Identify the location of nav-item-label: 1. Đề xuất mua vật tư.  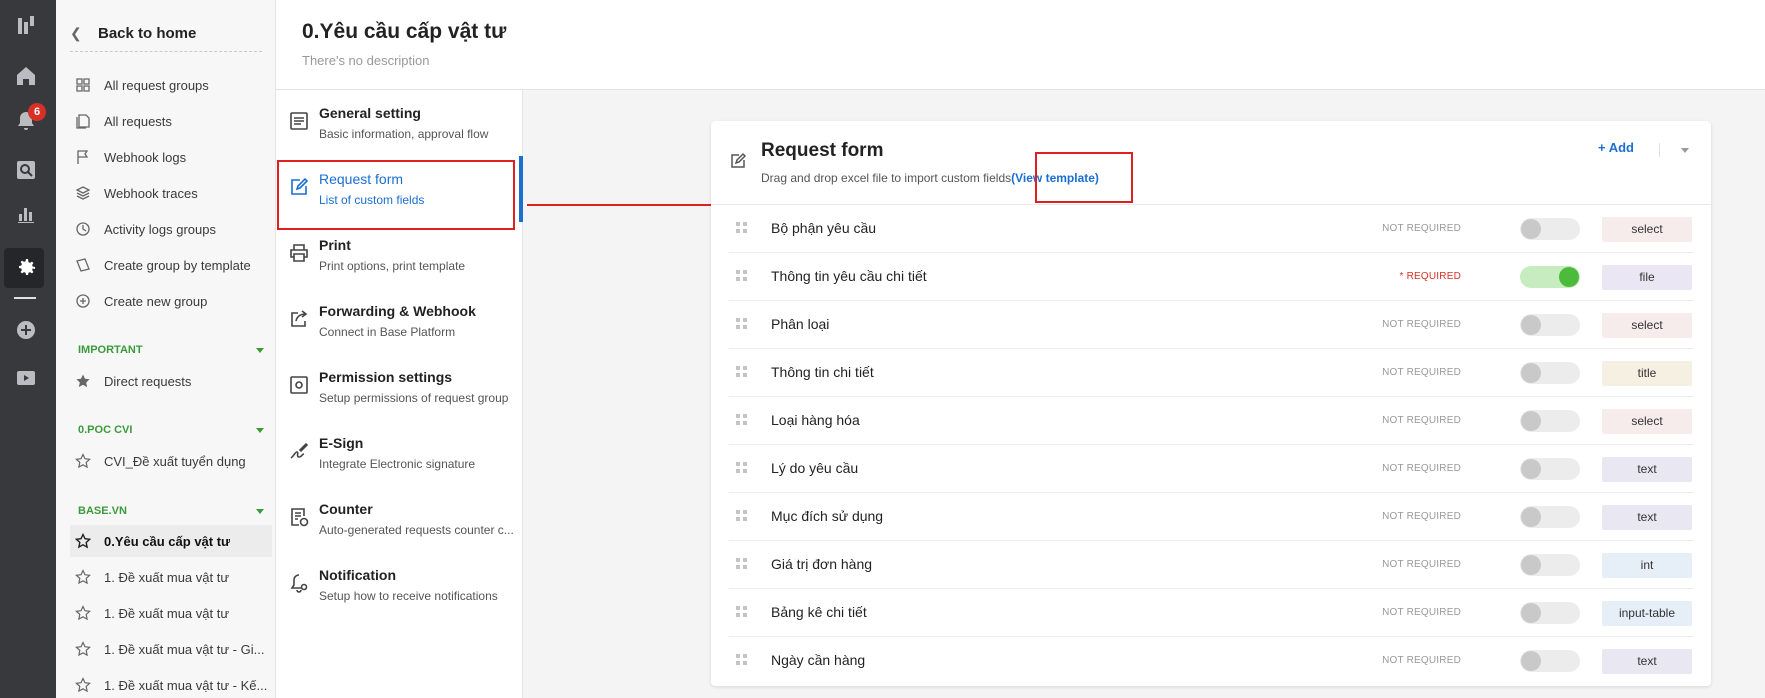
(167, 577).